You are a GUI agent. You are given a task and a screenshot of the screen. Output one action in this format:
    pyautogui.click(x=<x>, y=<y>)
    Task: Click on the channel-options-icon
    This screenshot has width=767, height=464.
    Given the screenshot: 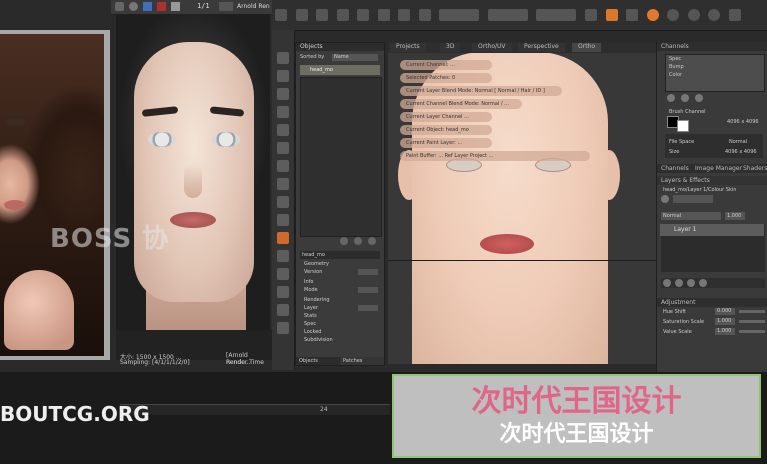 What is the action you would take?
    pyautogui.click(x=699, y=98)
    